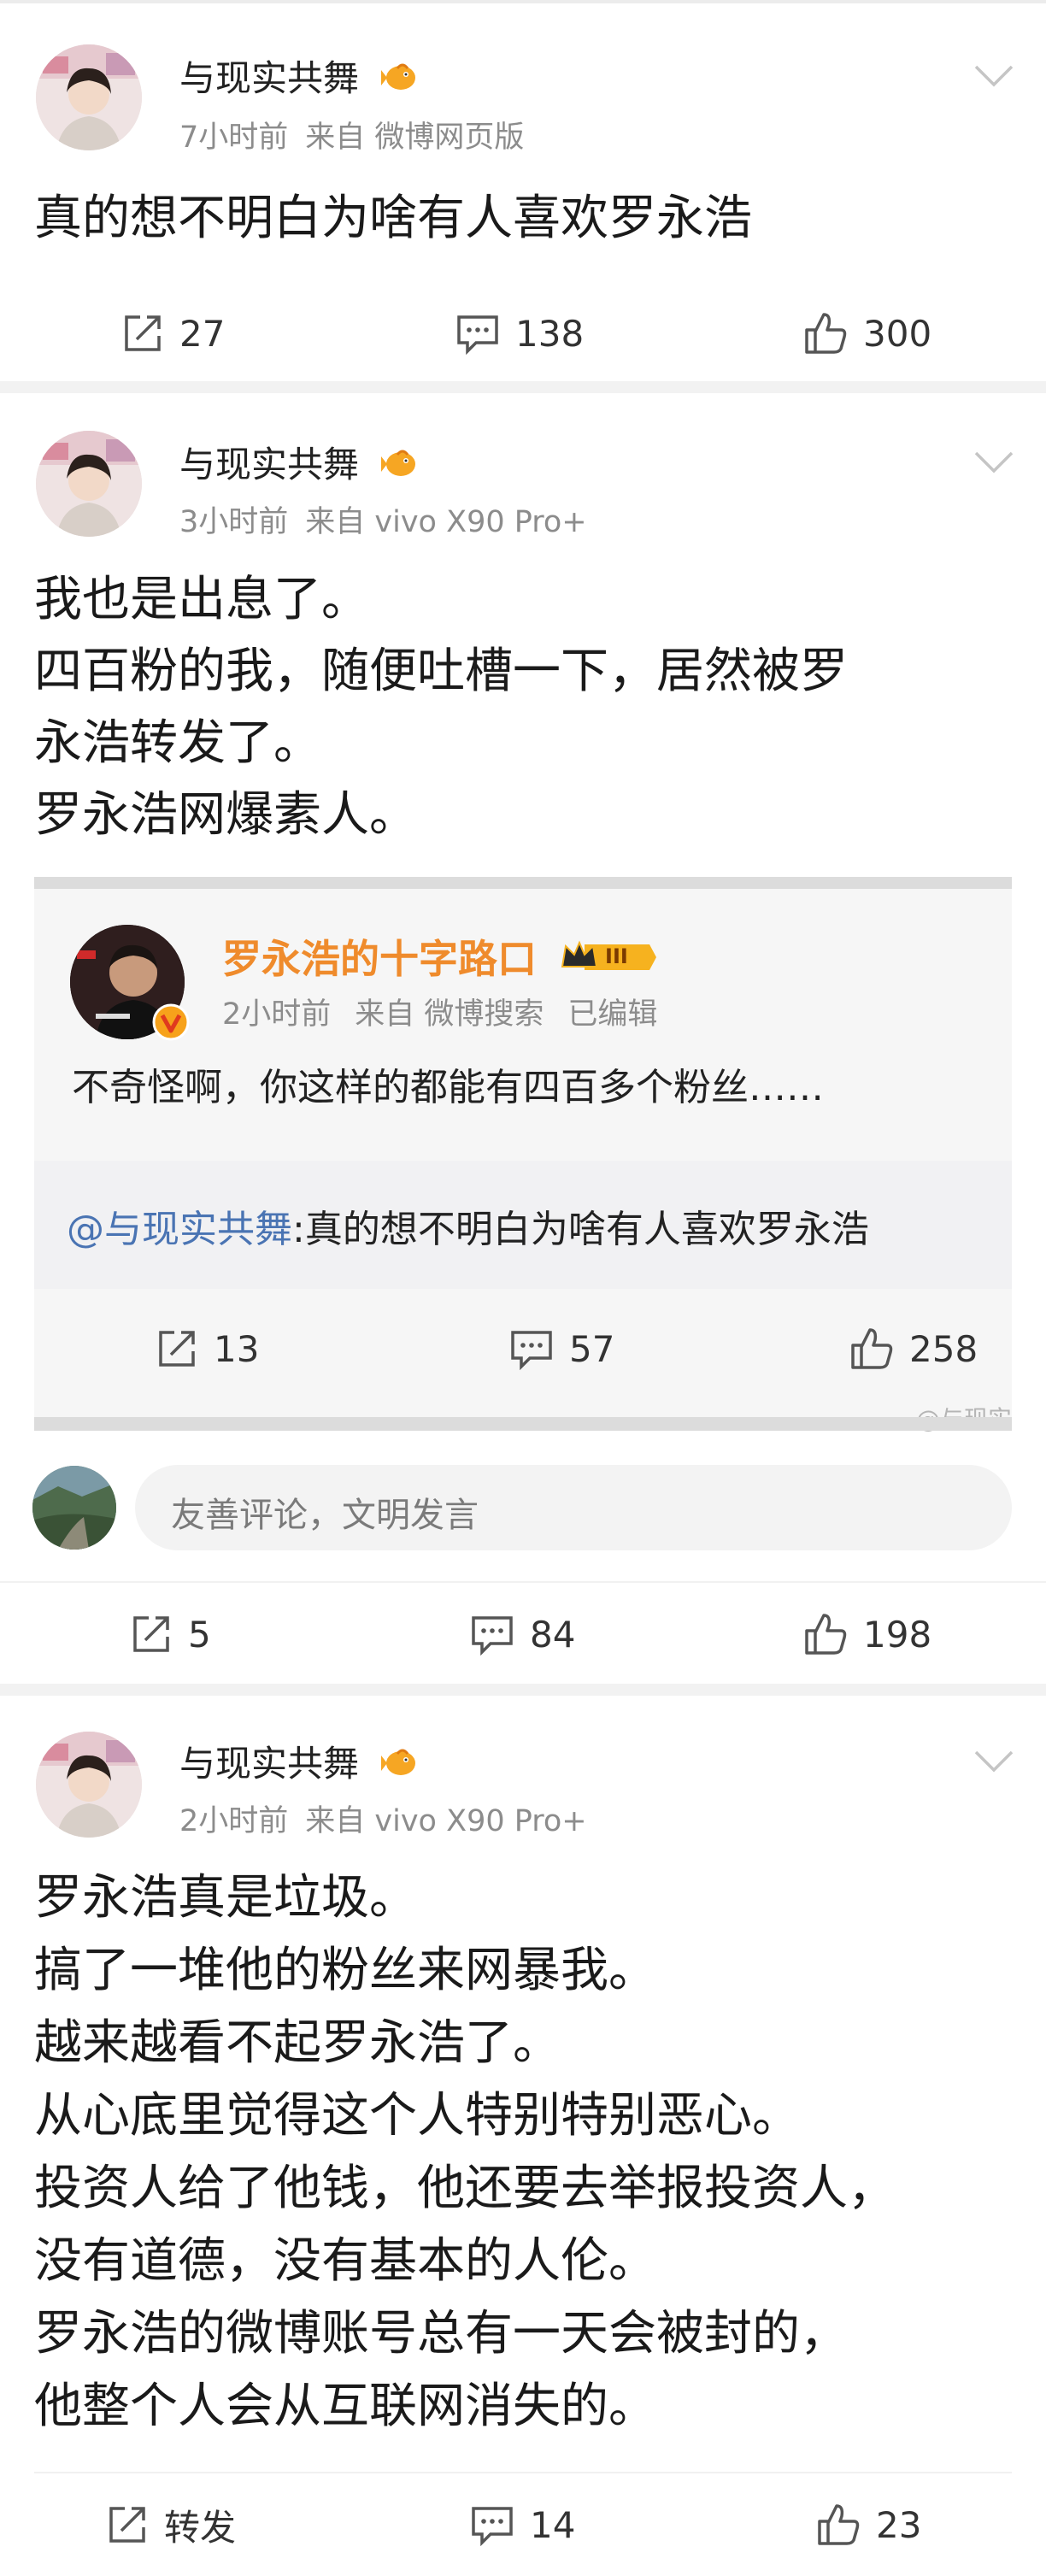 The height and width of the screenshot is (2576, 1046). What do you see at coordinates (616, 956) in the screenshot?
I see `level-badge-text: III` at bounding box center [616, 956].